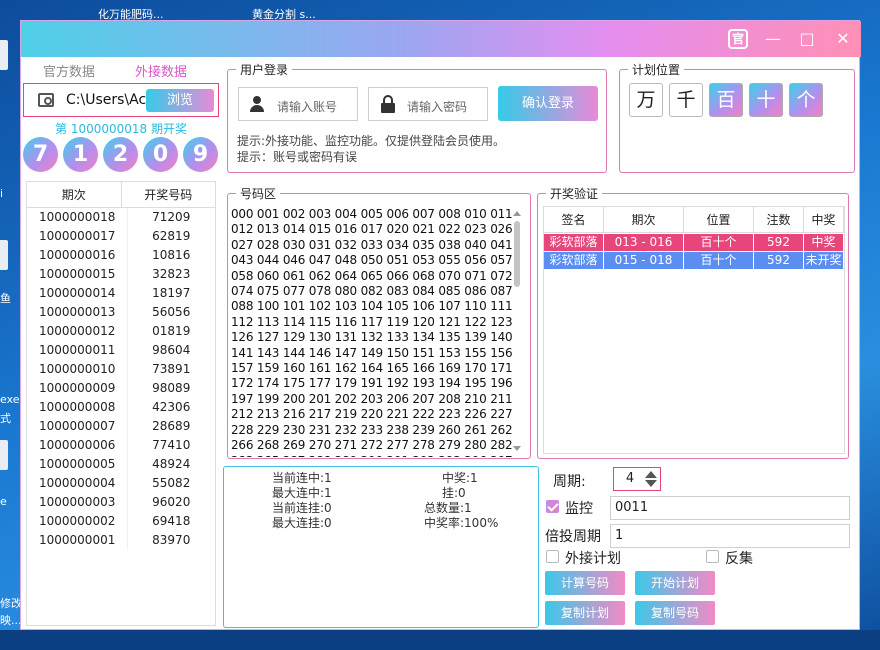 Image resolution: width=880 pixels, height=650 pixels. What do you see at coordinates (121, 312) in the screenshot?
I see `table-row: 1000000013 56056` at bounding box center [121, 312].